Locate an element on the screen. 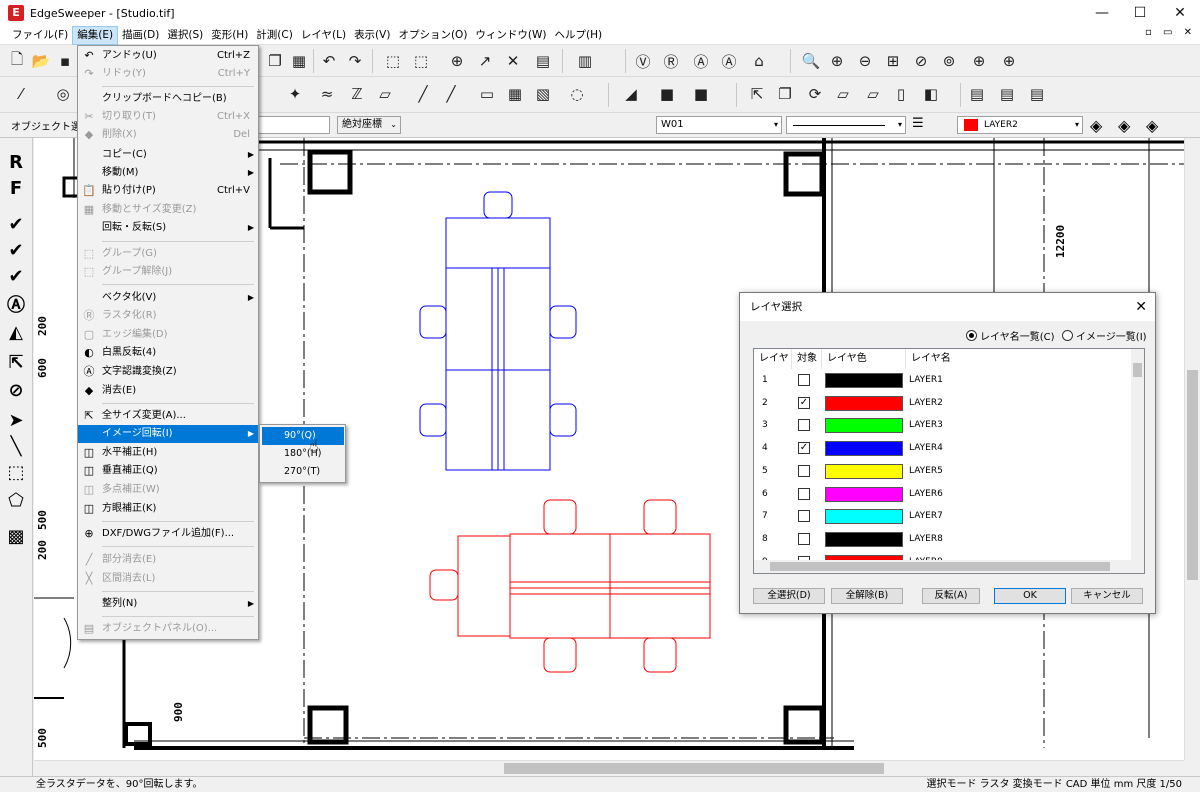  select-all-button: 全選択(D) is located at coordinates (789, 596).